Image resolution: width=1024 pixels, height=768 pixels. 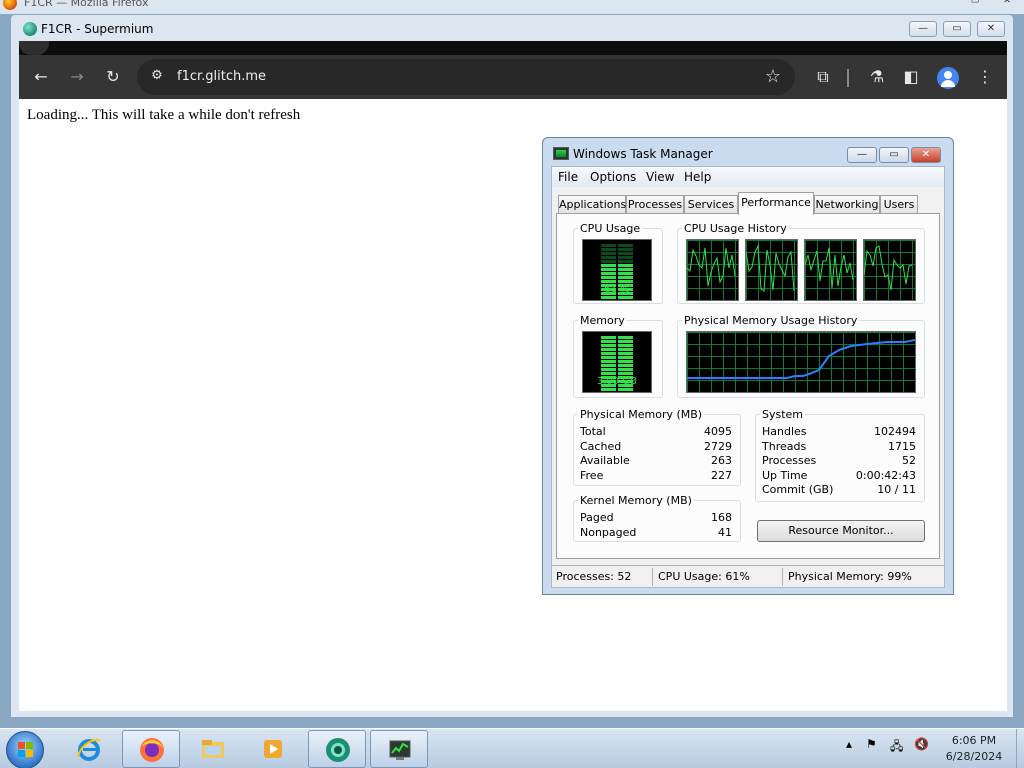 I want to click on close-button: ✕, so click(x=991, y=29).